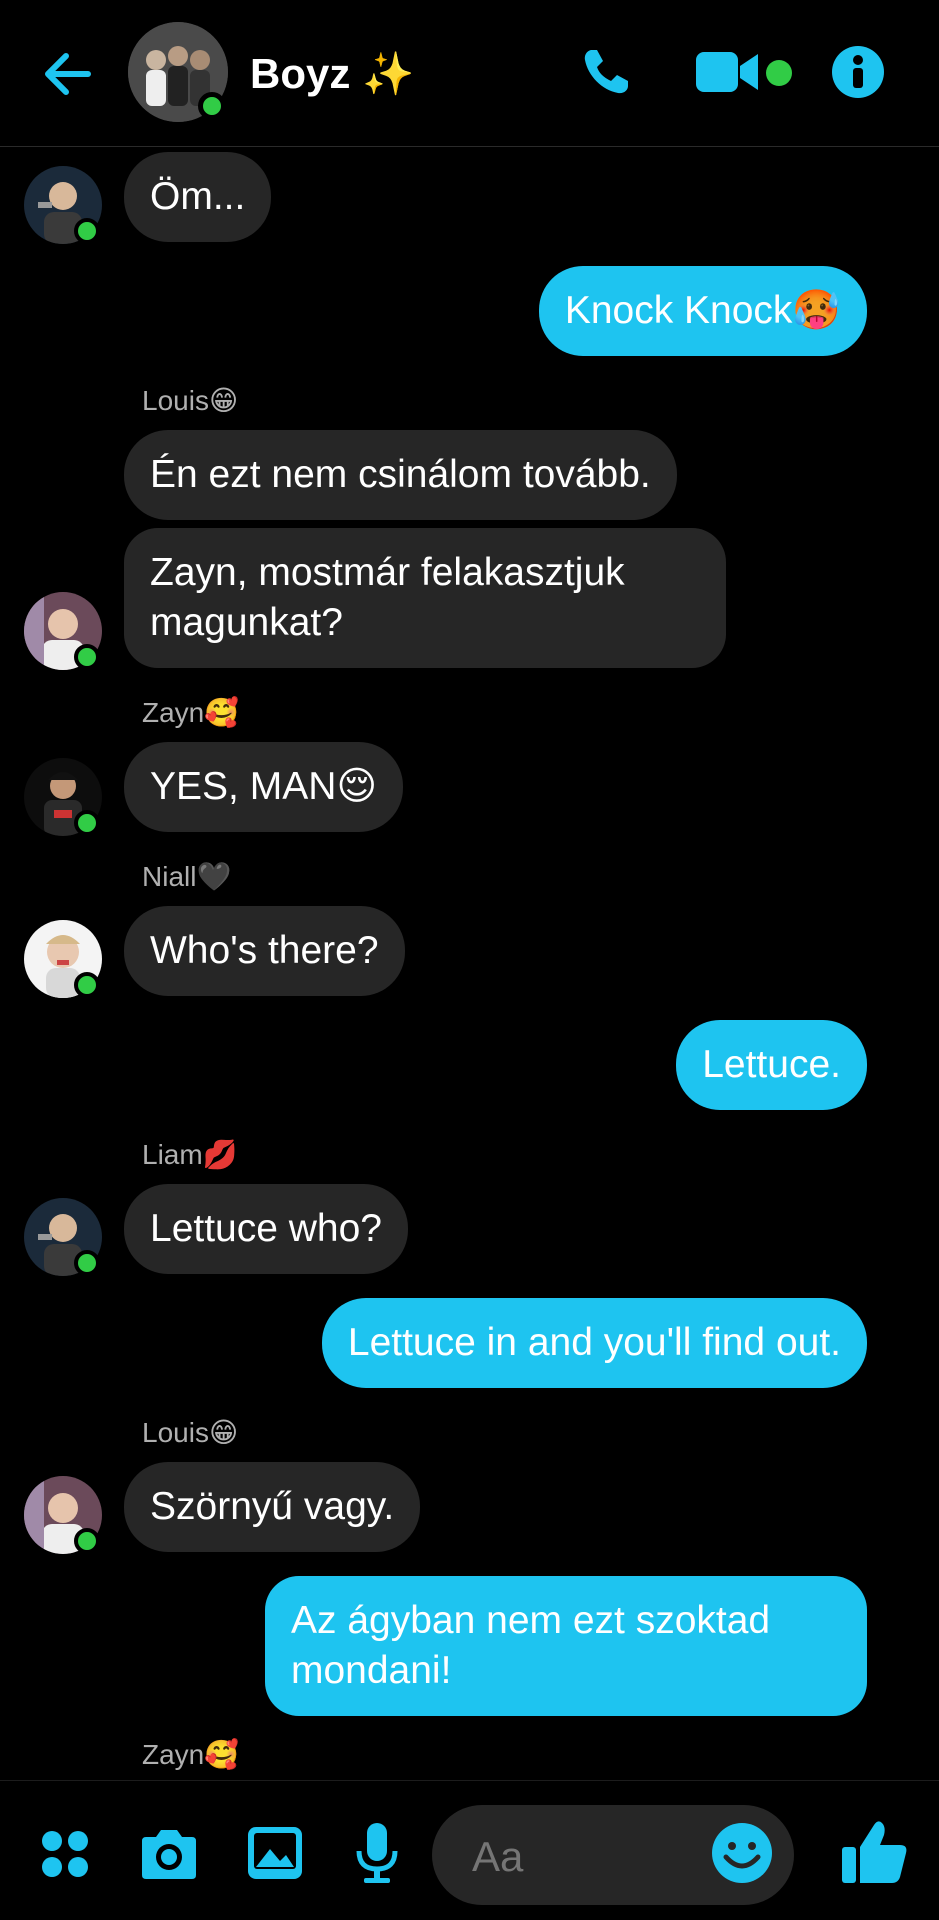 This screenshot has height=1920, width=939. Describe the element at coordinates (531, 1620) in the screenshot. I see `message-line: Az ágyban nem ezt szoktad` at that location.